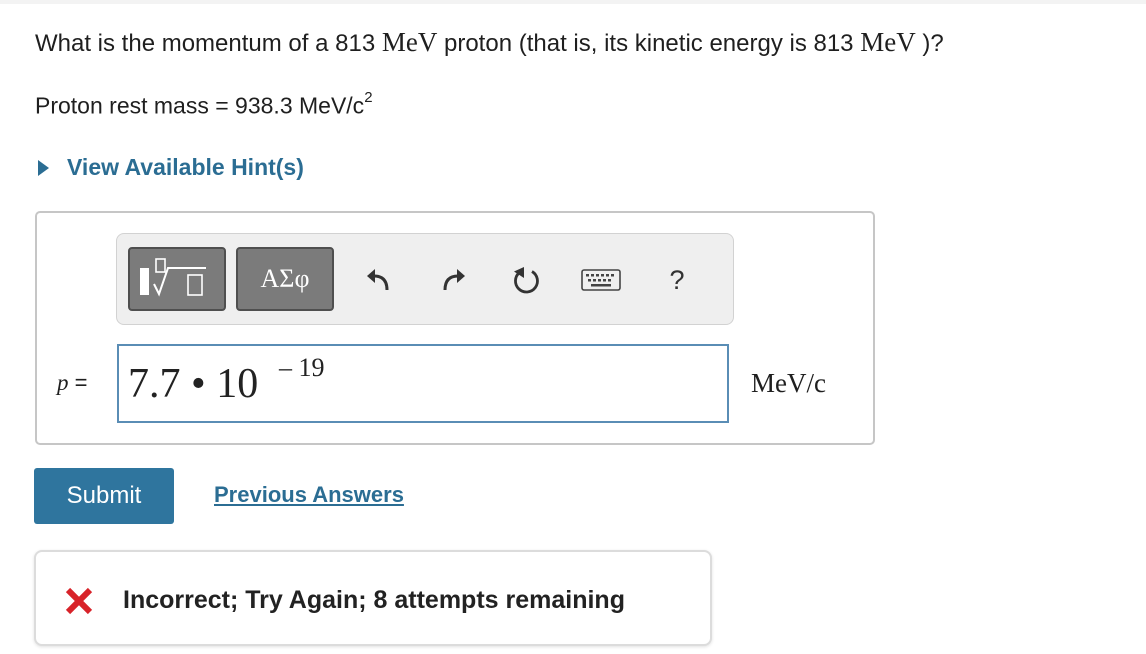 The height and width of the screenshot is (654, 1146). Describe the element at coordinates (173, 277) in the screenshot. I see `templates-icon` at that location.